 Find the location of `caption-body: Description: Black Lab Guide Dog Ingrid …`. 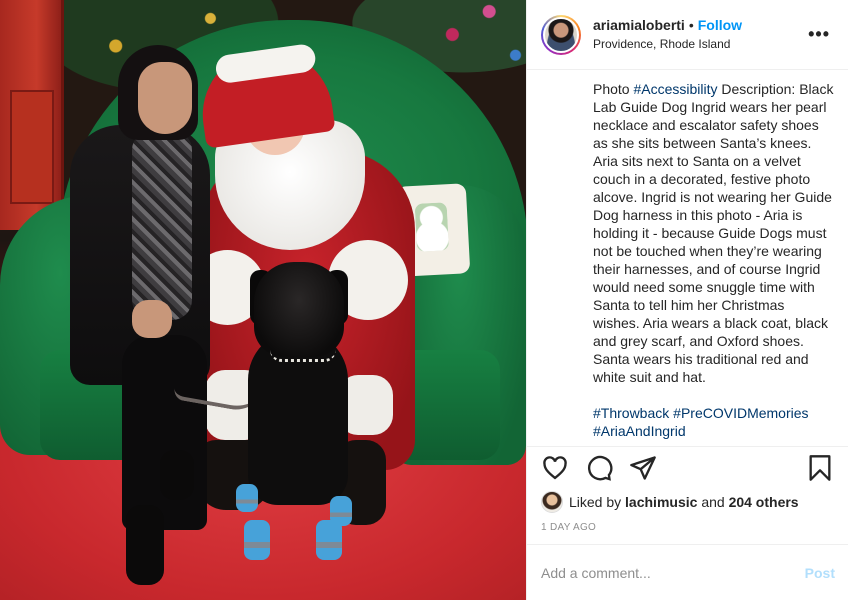

caption-body: Description: Black Lab Guide Dog Ingrid … is located at coordinates (713, 233).